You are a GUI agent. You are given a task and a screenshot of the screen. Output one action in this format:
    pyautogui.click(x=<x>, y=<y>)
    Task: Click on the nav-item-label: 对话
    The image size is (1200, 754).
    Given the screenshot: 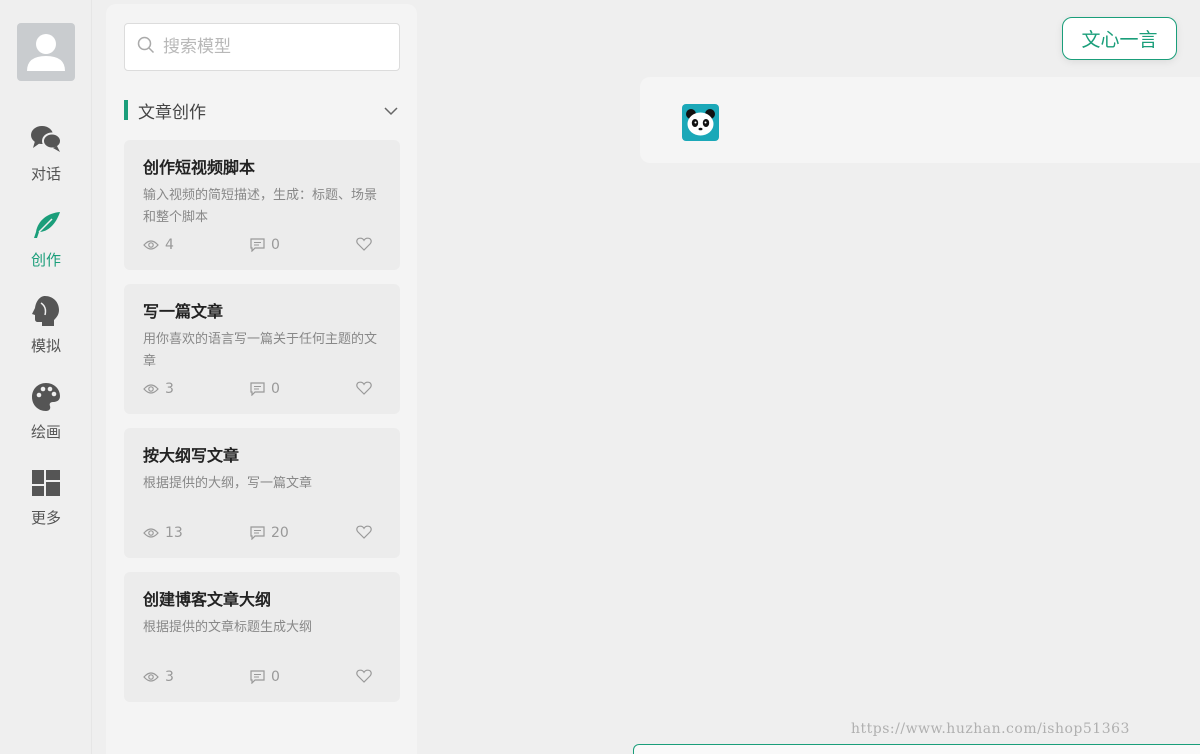 What is the action you would take?
    pyautogui.click(x=45, y=174)
    